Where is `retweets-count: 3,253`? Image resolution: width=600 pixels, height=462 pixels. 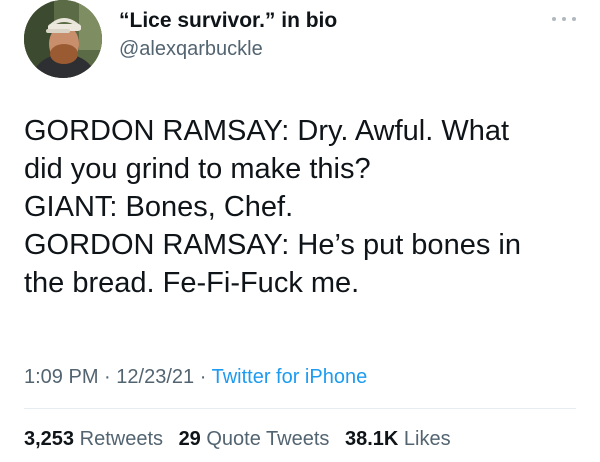
retweets-count: 3,253 is located at coordinates (49, 439).